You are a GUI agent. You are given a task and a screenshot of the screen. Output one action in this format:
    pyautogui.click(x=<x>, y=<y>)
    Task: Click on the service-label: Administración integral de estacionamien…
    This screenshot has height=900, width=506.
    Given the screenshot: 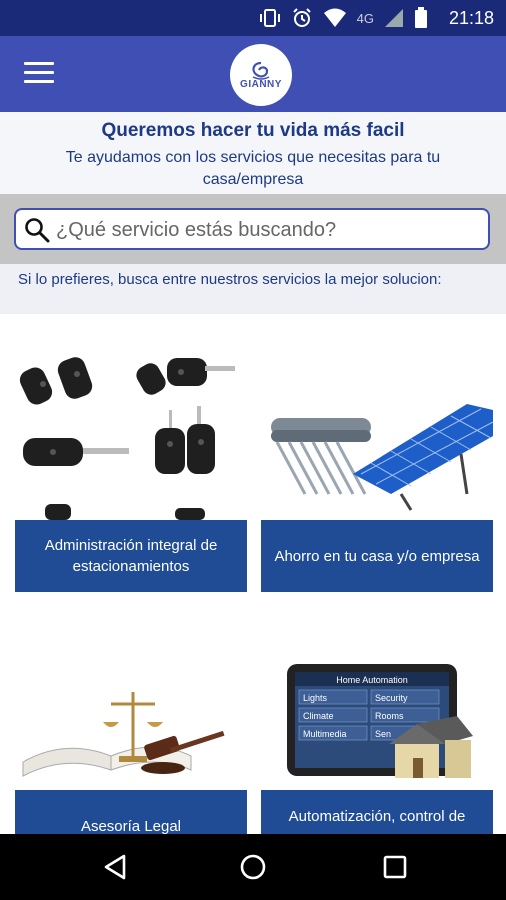 What is the action you would take?
    pyautogui.click(x=131, y=556)
    